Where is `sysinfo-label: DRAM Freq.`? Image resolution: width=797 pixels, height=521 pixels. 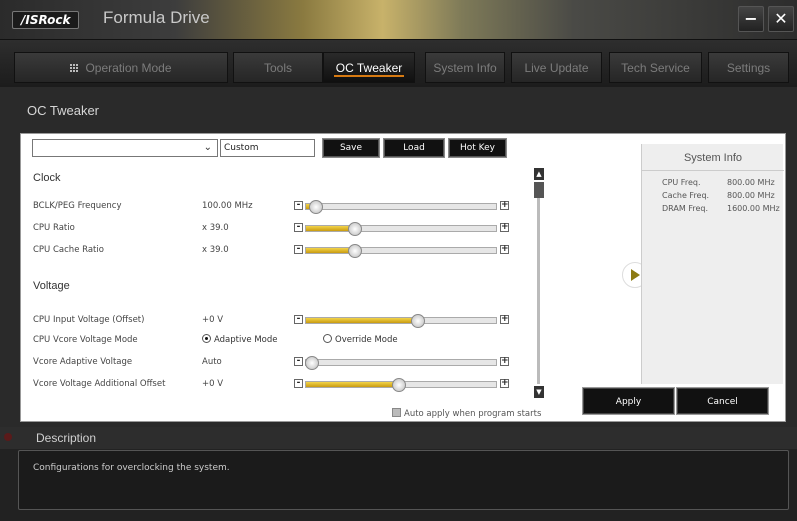
sysinfo-label: DRAM Freq. is located at coordinates (685, 208).